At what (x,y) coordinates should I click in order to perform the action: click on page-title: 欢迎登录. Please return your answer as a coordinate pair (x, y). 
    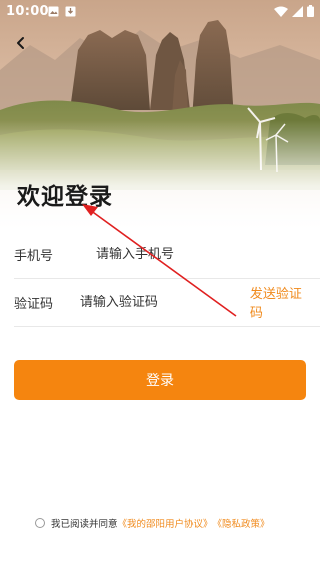
    Looking at the image, I should click on (65, 197).